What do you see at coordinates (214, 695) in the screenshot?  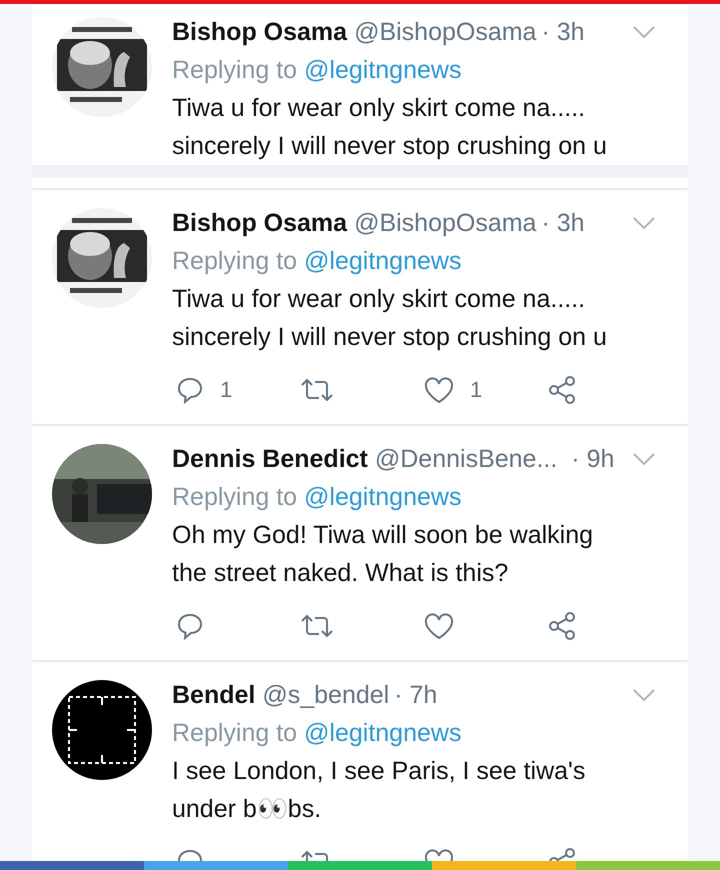 I see `user-name: Bendel` at bounding box center [214, 695].